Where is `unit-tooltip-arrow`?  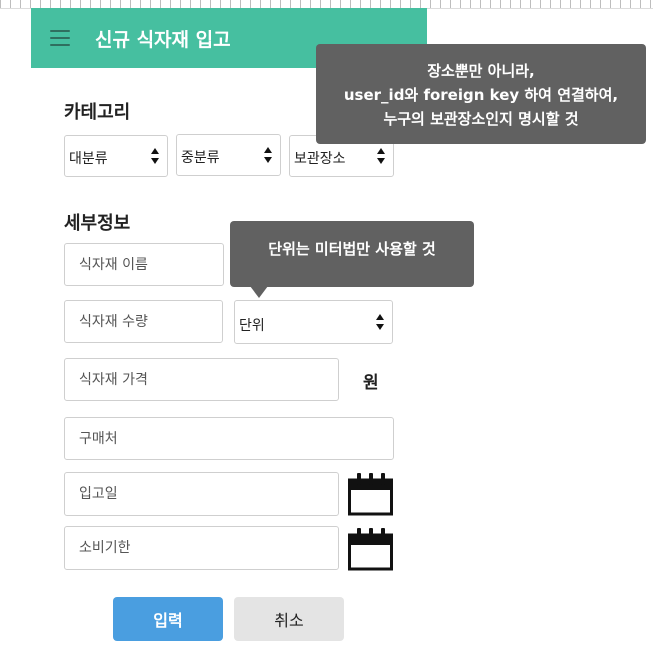
unit-tooltip-arrow is located at coordinates (259, 292).